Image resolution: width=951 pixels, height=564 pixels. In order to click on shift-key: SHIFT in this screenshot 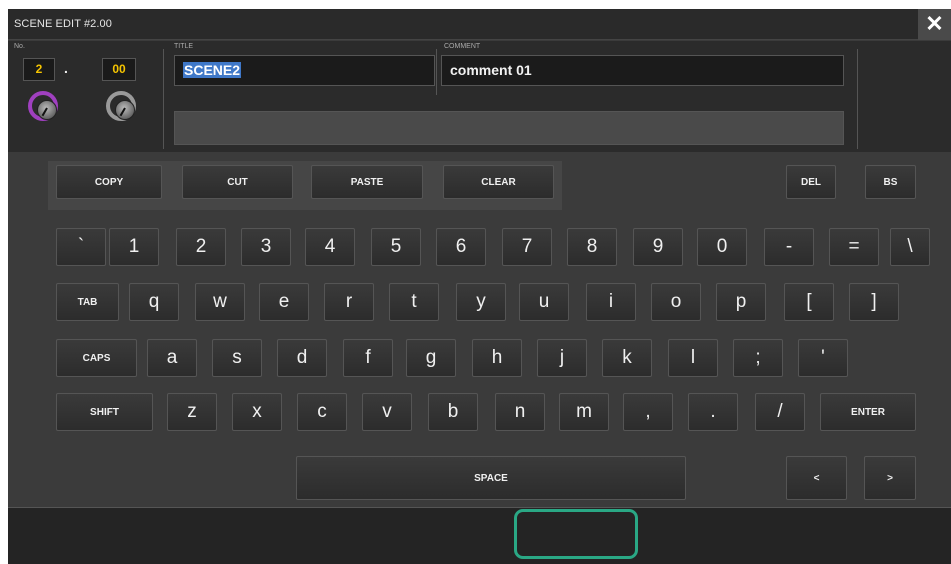, I will do `click(104, 412)`.